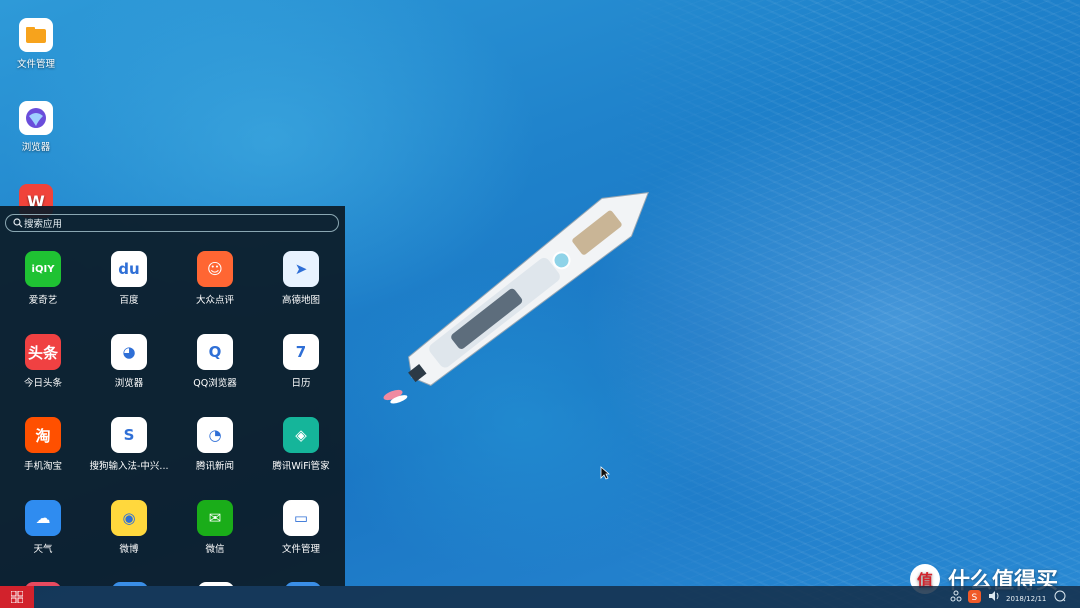 This screenshot has width=1080, height=608. Describe the element at coordinates (300, 300) in the screenshot. I see `app-label: 高德地图` at that location.